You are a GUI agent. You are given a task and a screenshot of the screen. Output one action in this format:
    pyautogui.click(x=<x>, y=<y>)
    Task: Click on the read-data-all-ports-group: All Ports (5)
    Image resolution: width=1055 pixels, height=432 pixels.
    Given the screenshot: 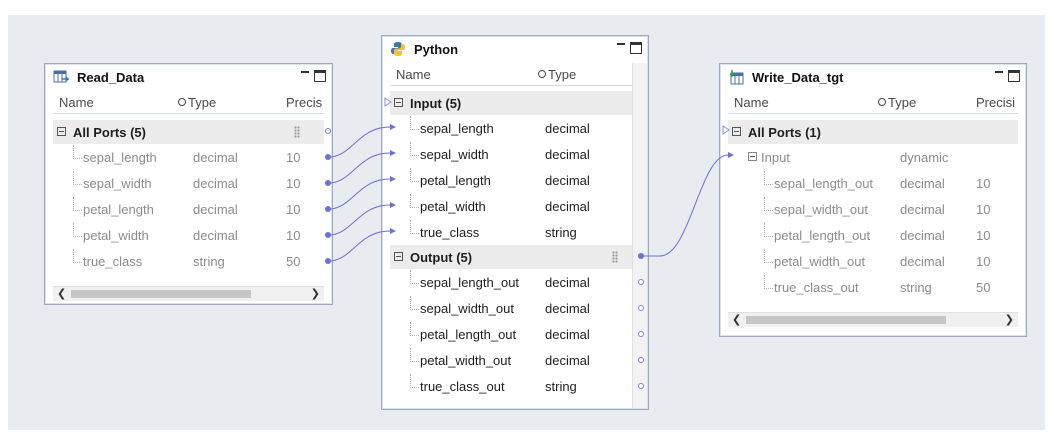 What is the action you would take?
    pyautogui.click(x=188, y=132)
    